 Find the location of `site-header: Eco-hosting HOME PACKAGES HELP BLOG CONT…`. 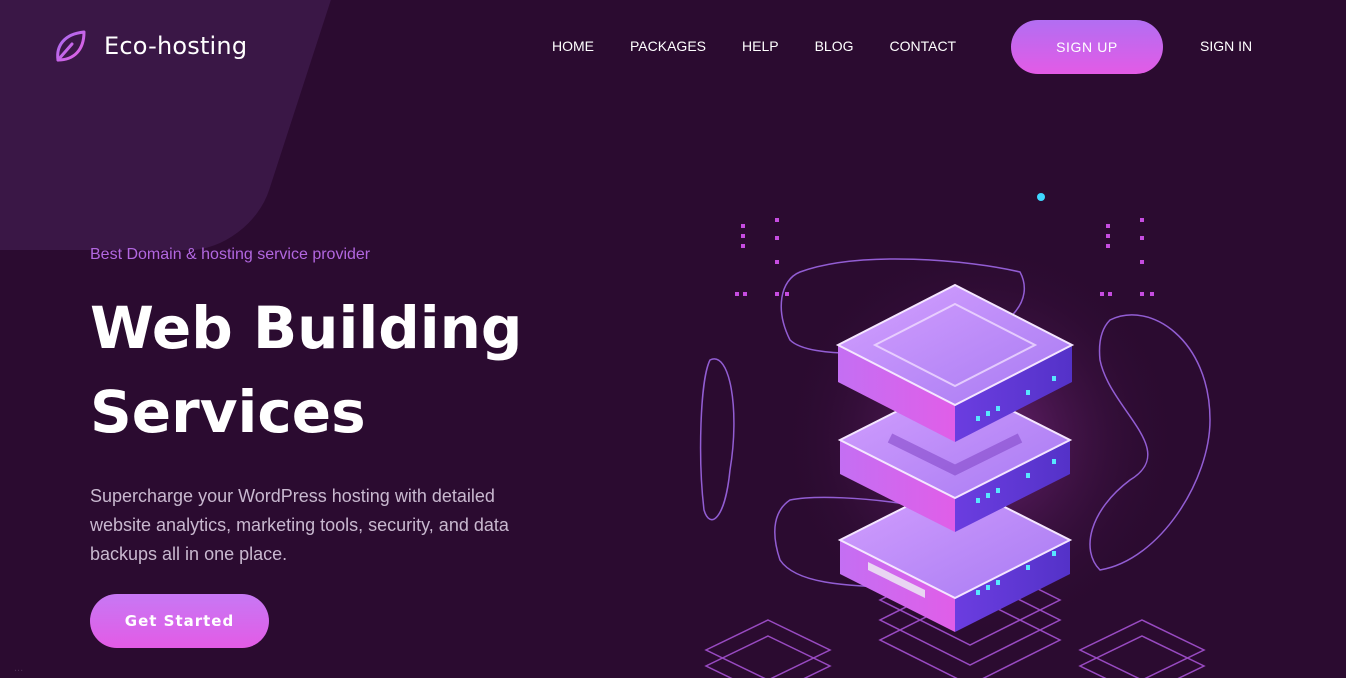

site-header: Eco-hosting HOME PACKAGES HELP BLOG CONT… is located at coordinates (673, 47).